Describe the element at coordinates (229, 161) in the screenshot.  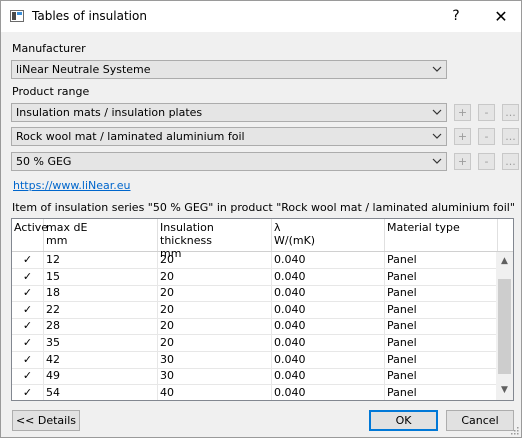
I see `series-dropdown: 50 % GEG` at that location.